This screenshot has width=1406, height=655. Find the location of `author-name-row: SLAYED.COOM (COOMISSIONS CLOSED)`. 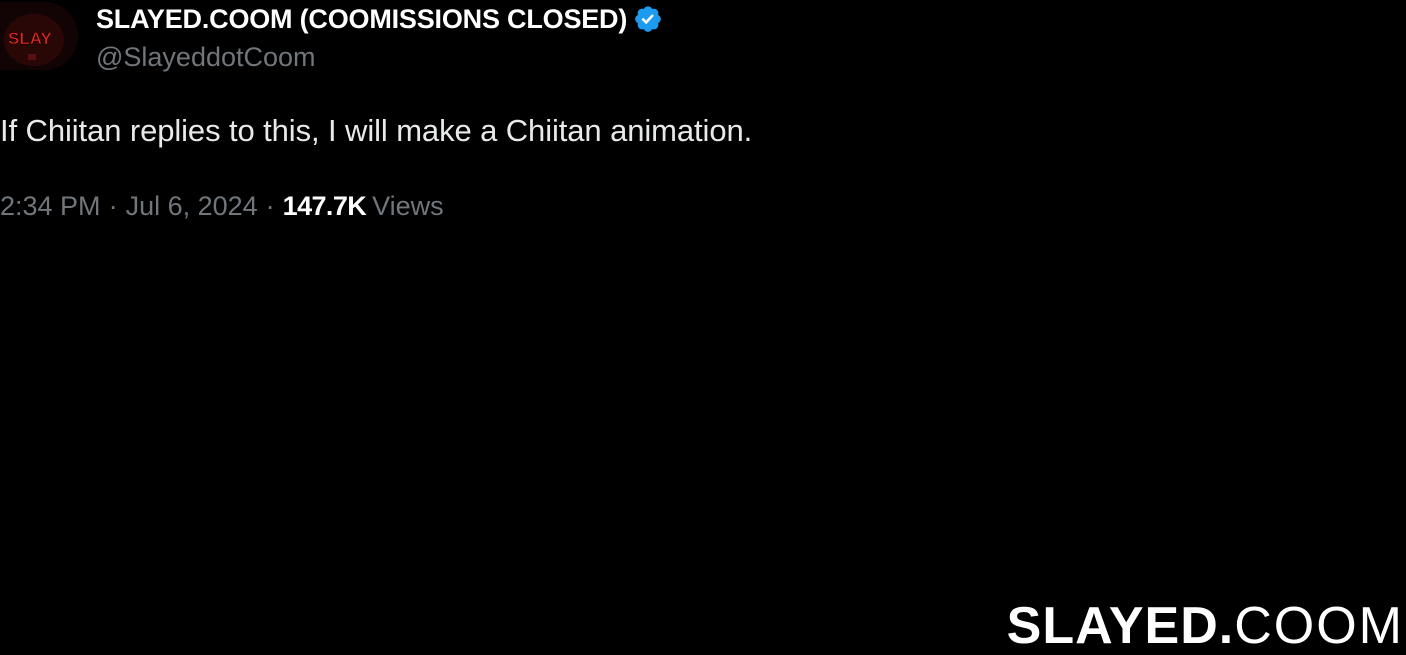

author-name-row: SLAYED.COOM (COOMISSIONS CLOSED) is located at coordinates (379, 19).